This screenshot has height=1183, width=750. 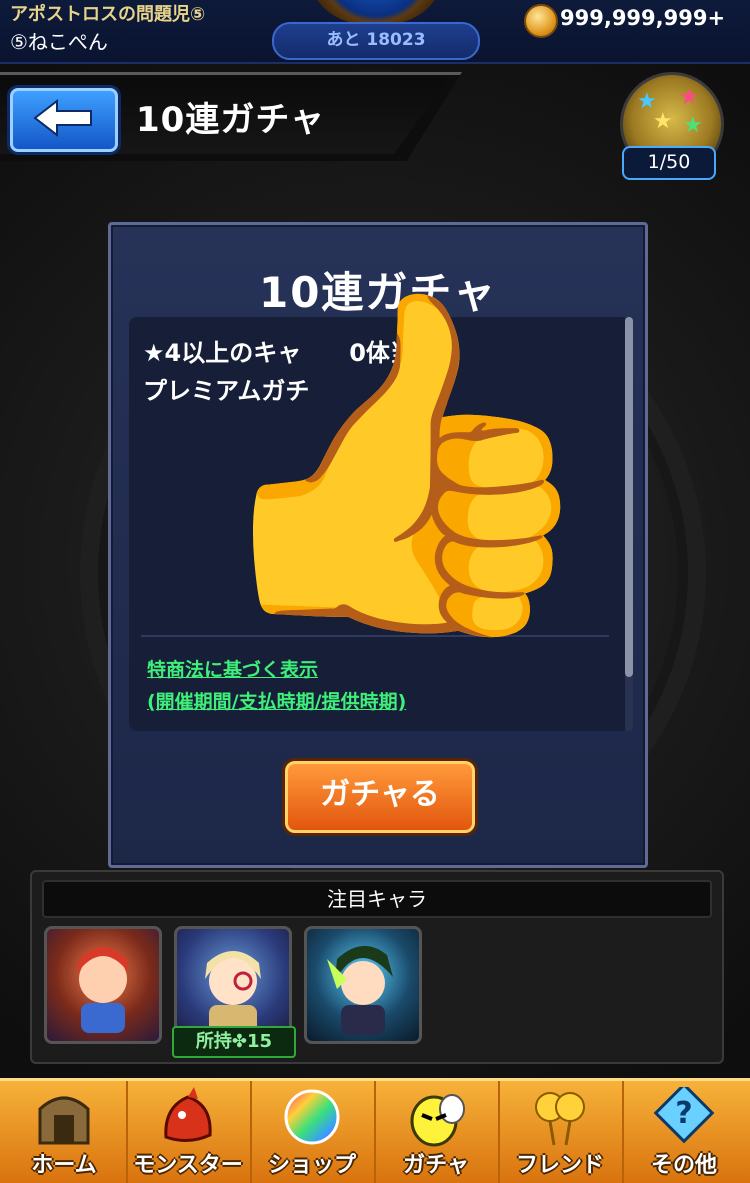 What do you see at coordinates (436, 1165) in the screenshot?
I see `nav-label: ガチャ` at bounding box center [436, 1165].